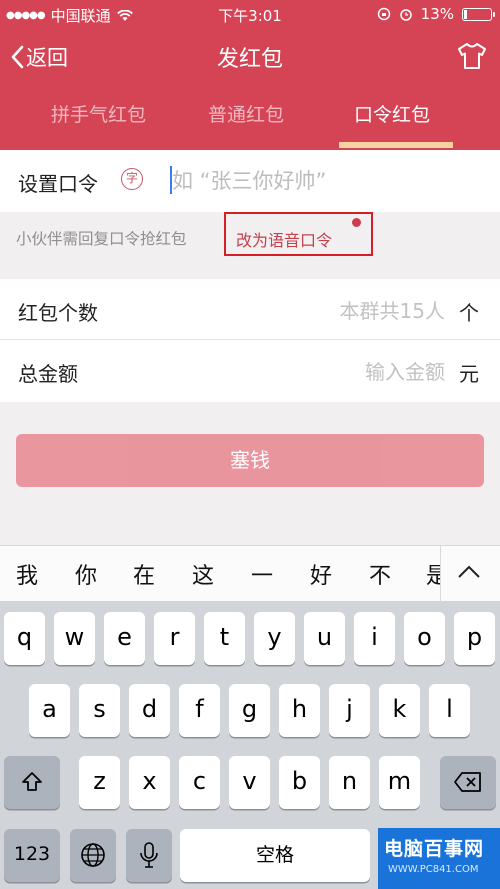 The width and height of the screenshot is (500, 889). What do you see at coordinates (24, 638) in the screenshot?
I see `key-q: q` at bounding box center [24, 638].